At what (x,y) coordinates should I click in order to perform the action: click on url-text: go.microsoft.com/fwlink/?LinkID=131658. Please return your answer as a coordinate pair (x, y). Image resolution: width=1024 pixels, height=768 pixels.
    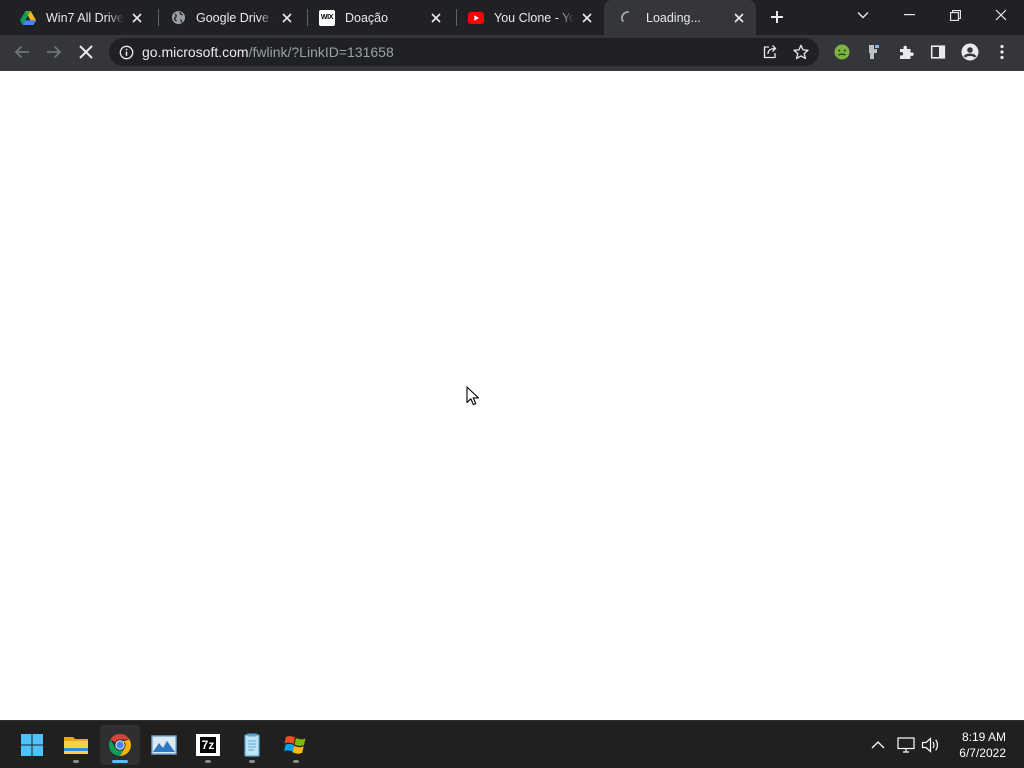
    Looking at the image, I should click on (268, 52).